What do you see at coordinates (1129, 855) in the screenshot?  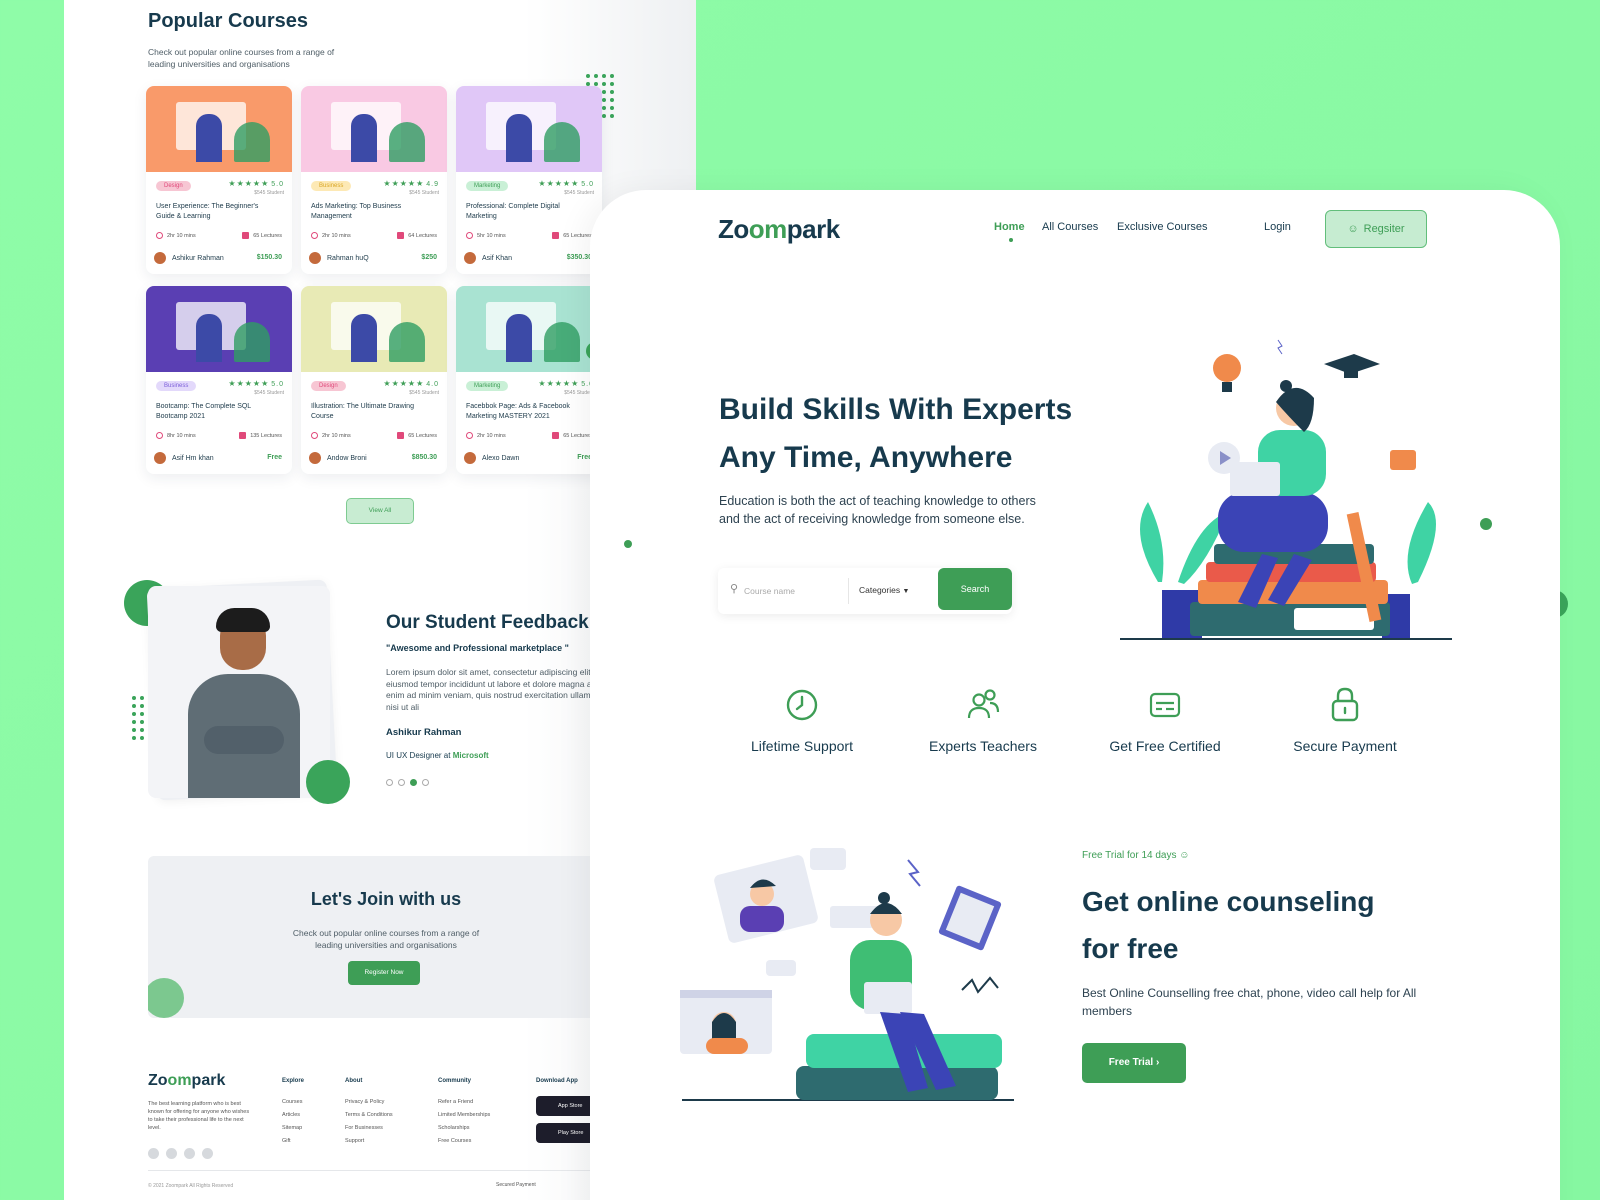 I see `free-trial-tag-text: Free Trial for 14 days` at bounding box center [1129, 855].